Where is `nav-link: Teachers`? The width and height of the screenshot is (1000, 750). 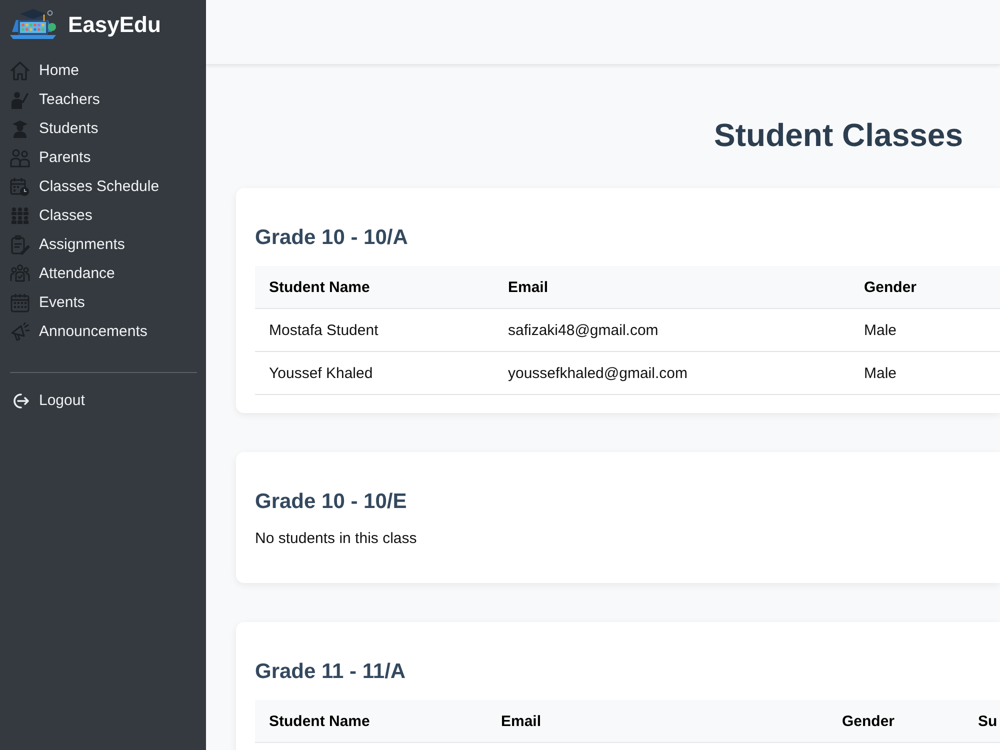
nav-link: Teachers is located at coordinates (103, 99).